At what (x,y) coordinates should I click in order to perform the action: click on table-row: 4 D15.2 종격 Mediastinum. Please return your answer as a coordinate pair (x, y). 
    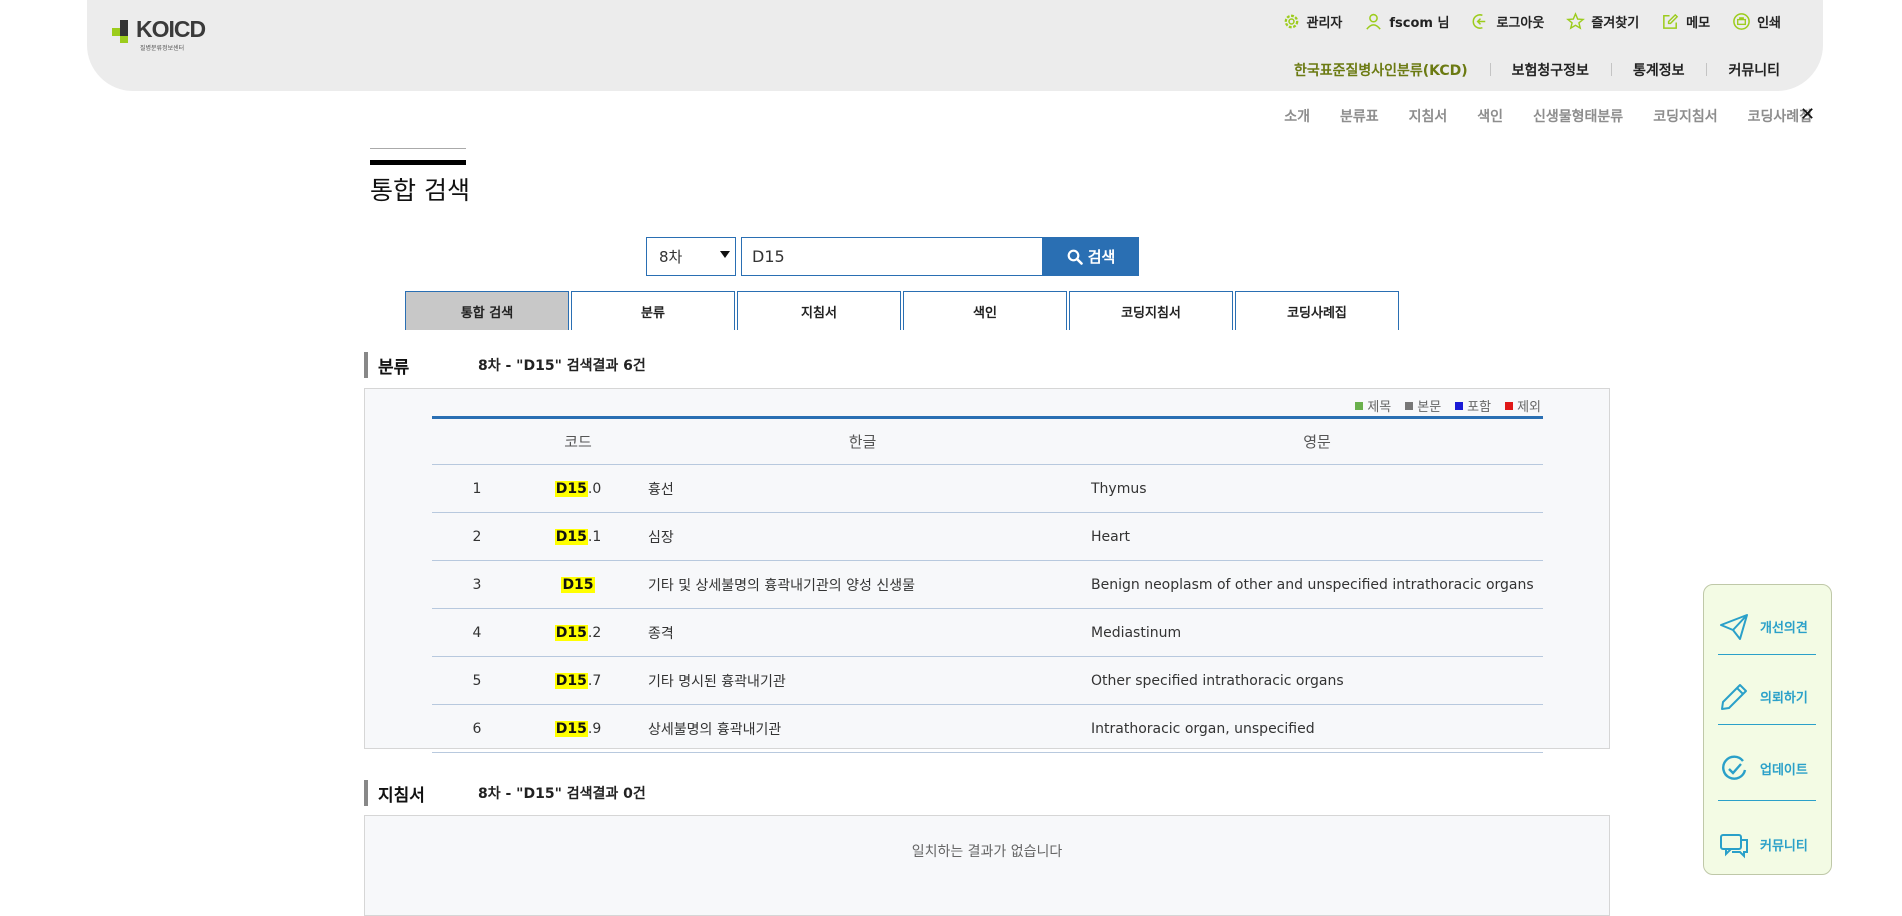
    Looking at the image, I should click on (987, 632).